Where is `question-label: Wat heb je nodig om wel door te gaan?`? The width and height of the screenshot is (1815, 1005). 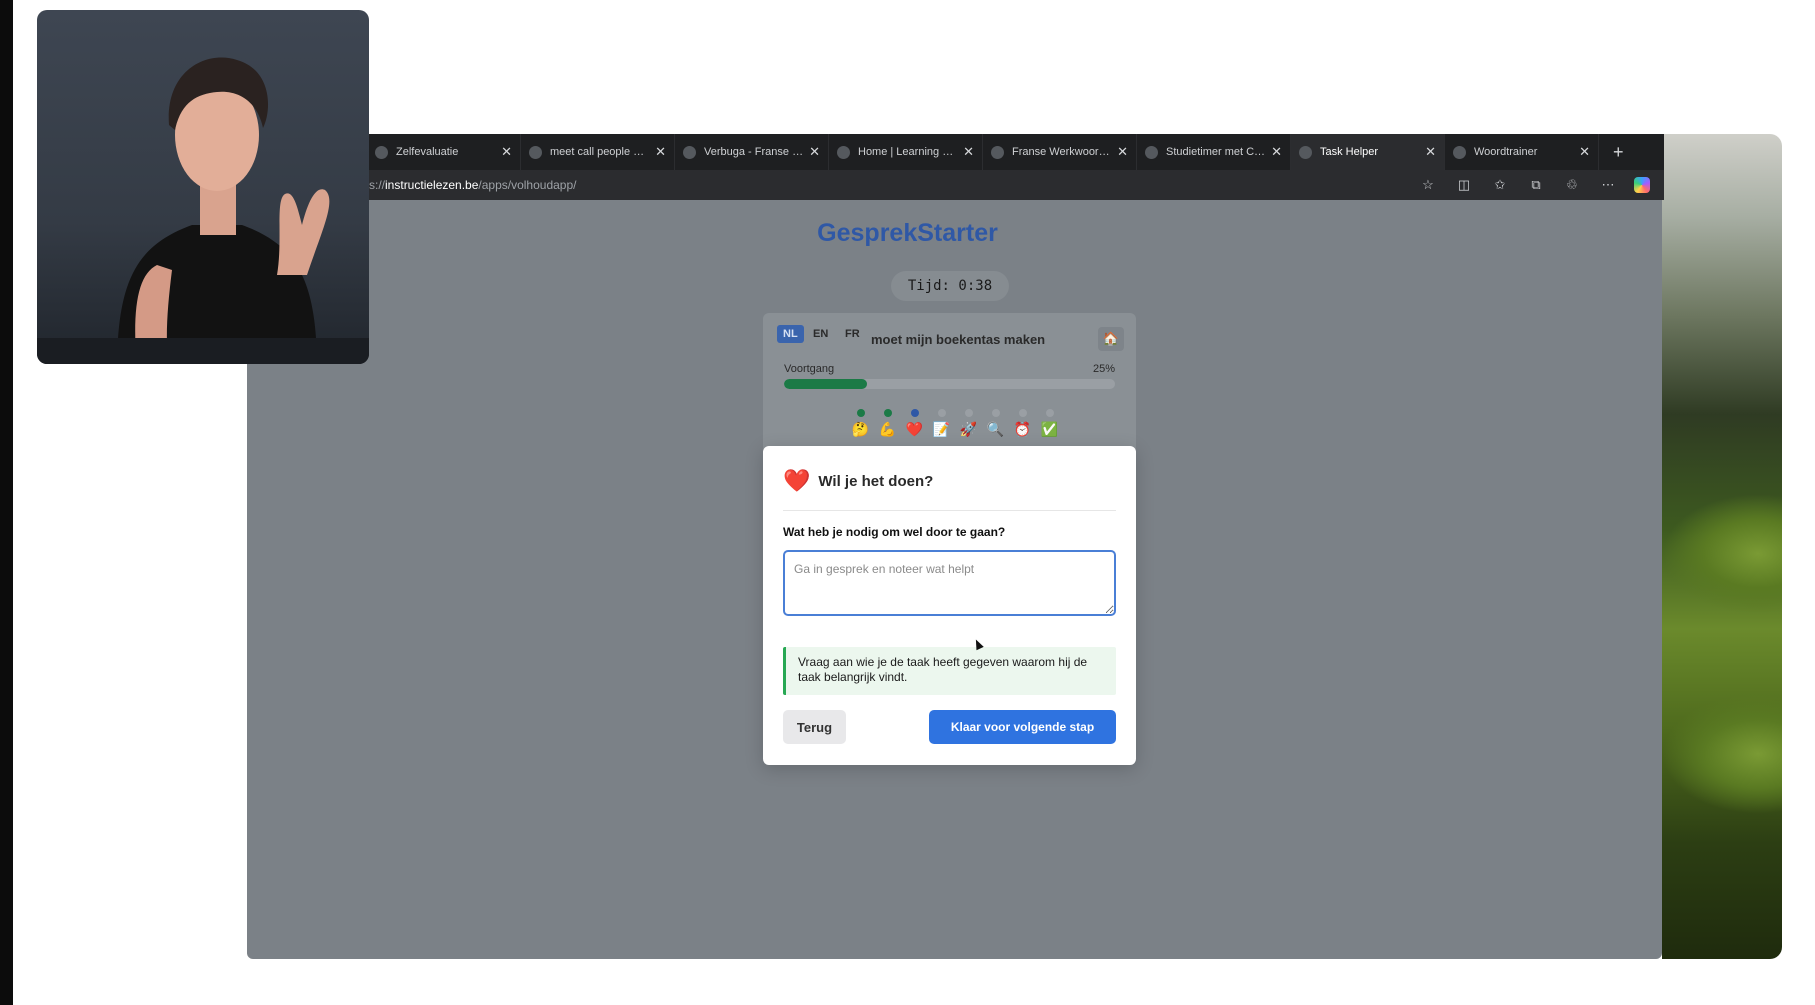 question-label: Wat heb je nodig om wel door te gaan? is located at coordinates (894, 532).